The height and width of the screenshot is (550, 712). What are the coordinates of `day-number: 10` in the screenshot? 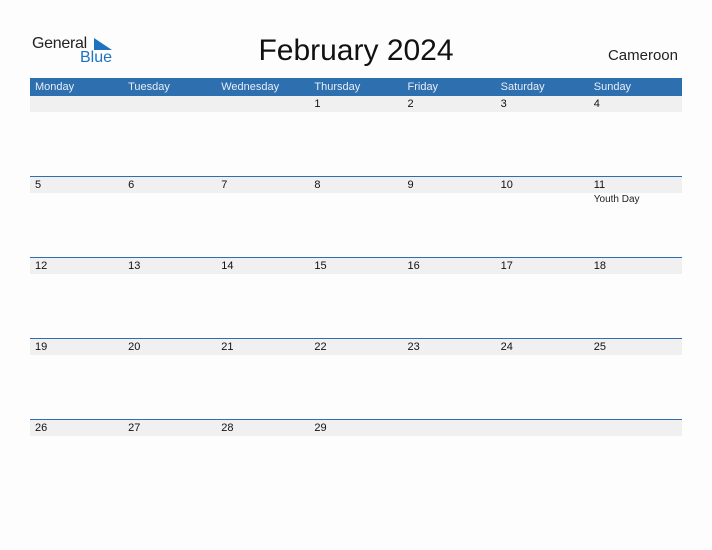 It's located at (506, 185).